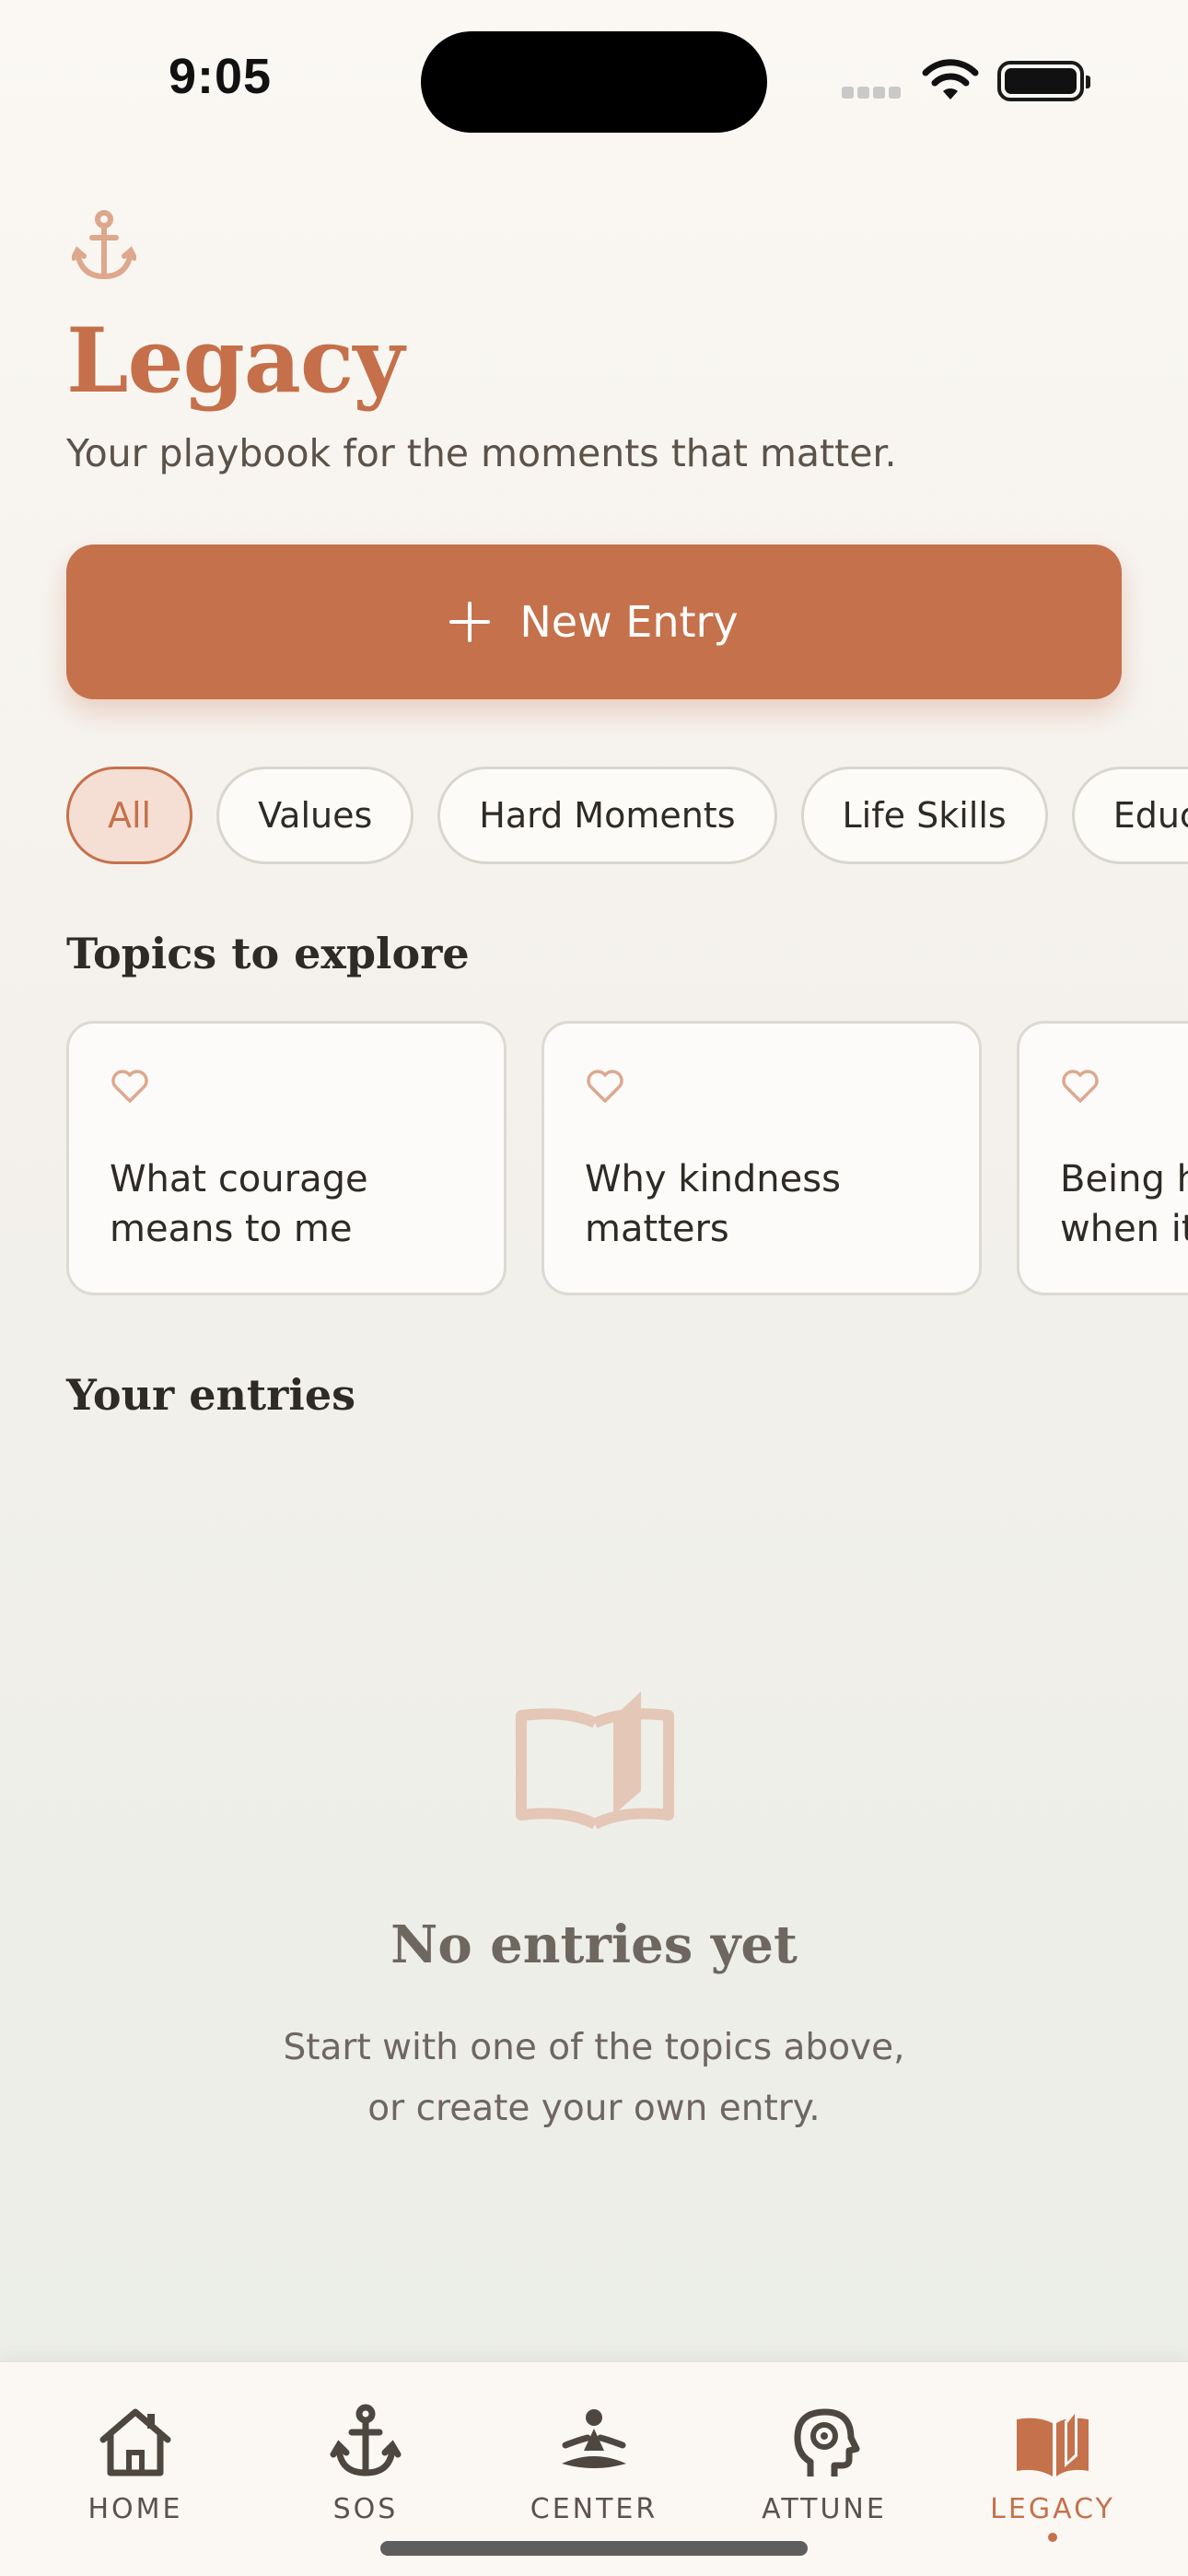 The image size is (1188, 2576). Describe the element at coordinates (594, 2108) in the screenshot. I see `empty-state-line: or create your own entry.` at that location.